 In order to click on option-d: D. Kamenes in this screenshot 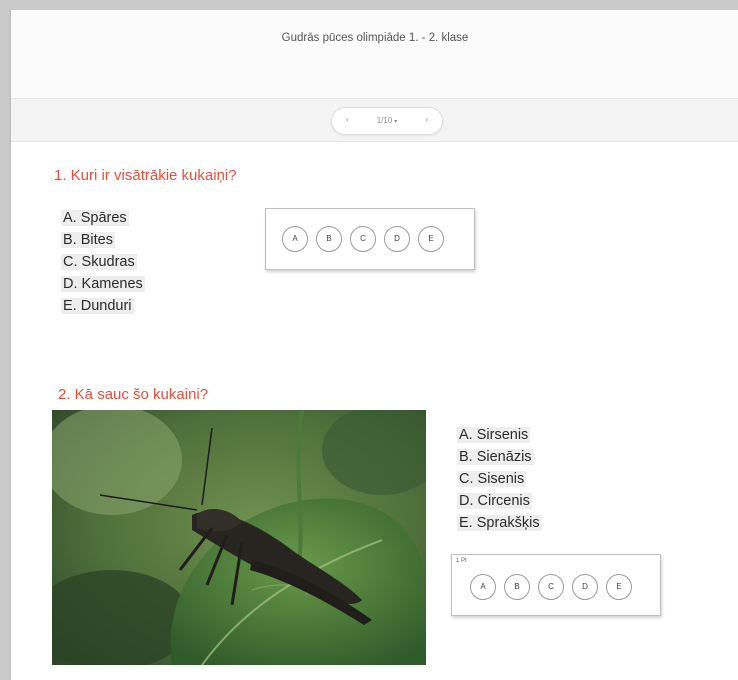, I will do `click(103, 284)`.